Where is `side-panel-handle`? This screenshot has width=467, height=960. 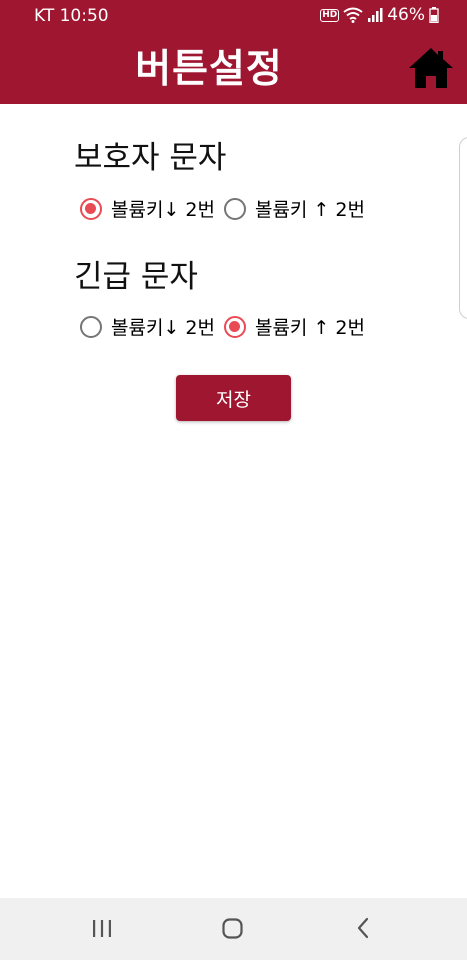
side-panel-handle is located at coordinates (463, 228).